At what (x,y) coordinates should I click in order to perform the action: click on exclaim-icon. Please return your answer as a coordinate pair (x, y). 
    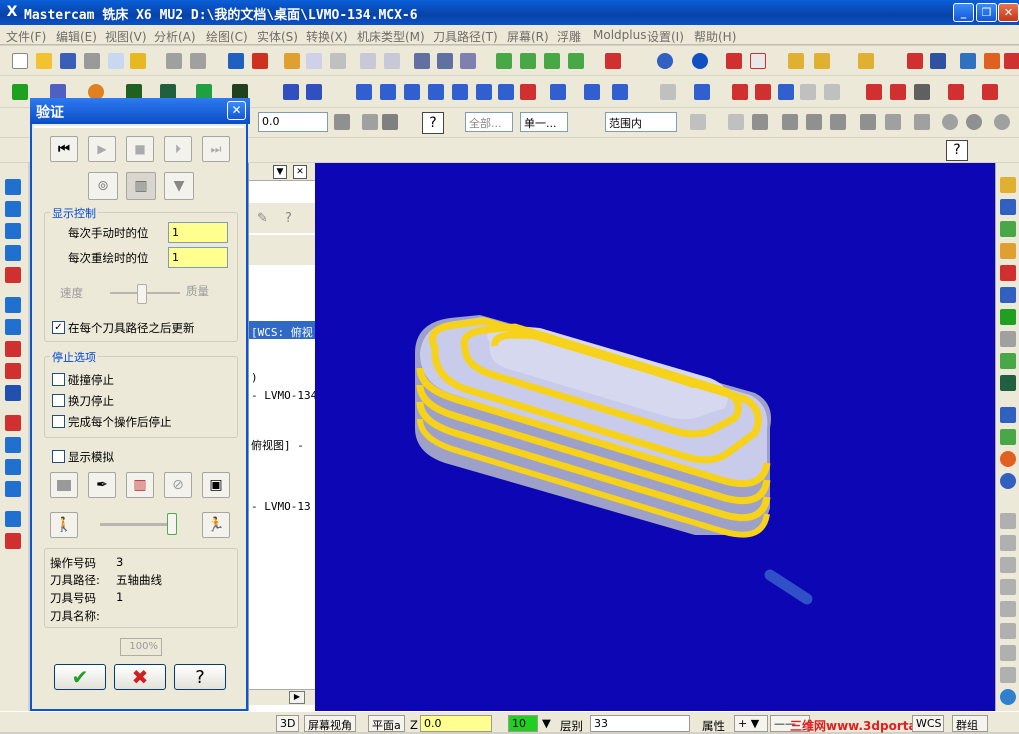
    Looking at the image, I should click on (370, 122).